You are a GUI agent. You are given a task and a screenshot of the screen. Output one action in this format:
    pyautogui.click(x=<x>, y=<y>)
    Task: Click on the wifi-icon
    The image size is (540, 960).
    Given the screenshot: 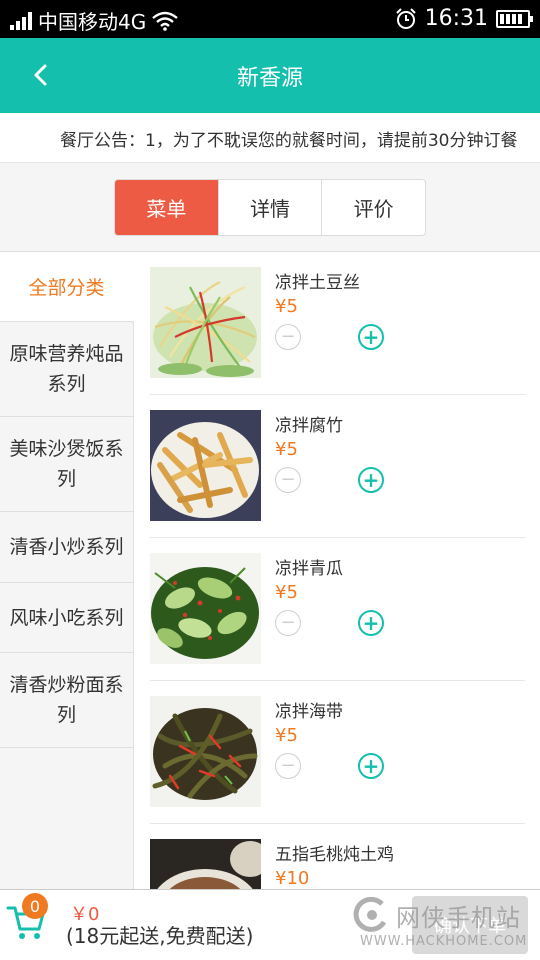 What is the action you would take?
    pyautogui.click(x=165, y=21)
    